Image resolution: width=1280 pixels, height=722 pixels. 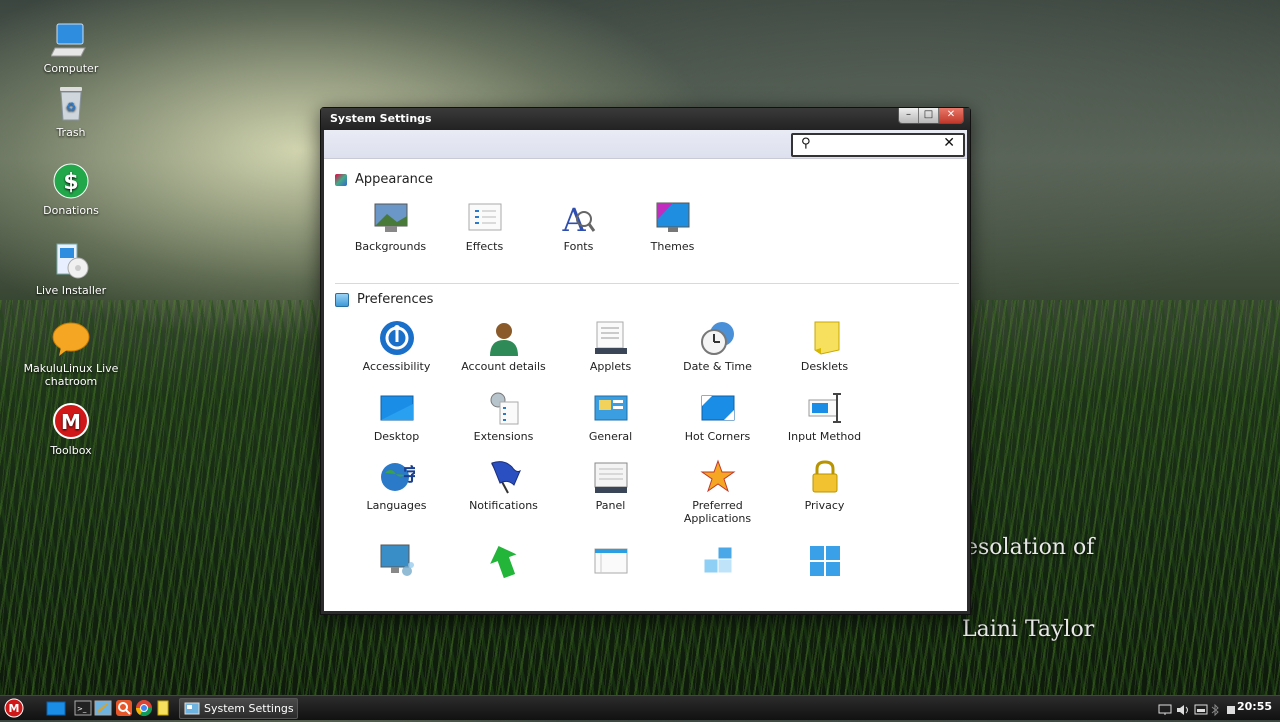 What do you see at coordinates (878, 145) in the screenshot?
I see `search-input: ⚲ ✕` at bounding box center [878, 145].